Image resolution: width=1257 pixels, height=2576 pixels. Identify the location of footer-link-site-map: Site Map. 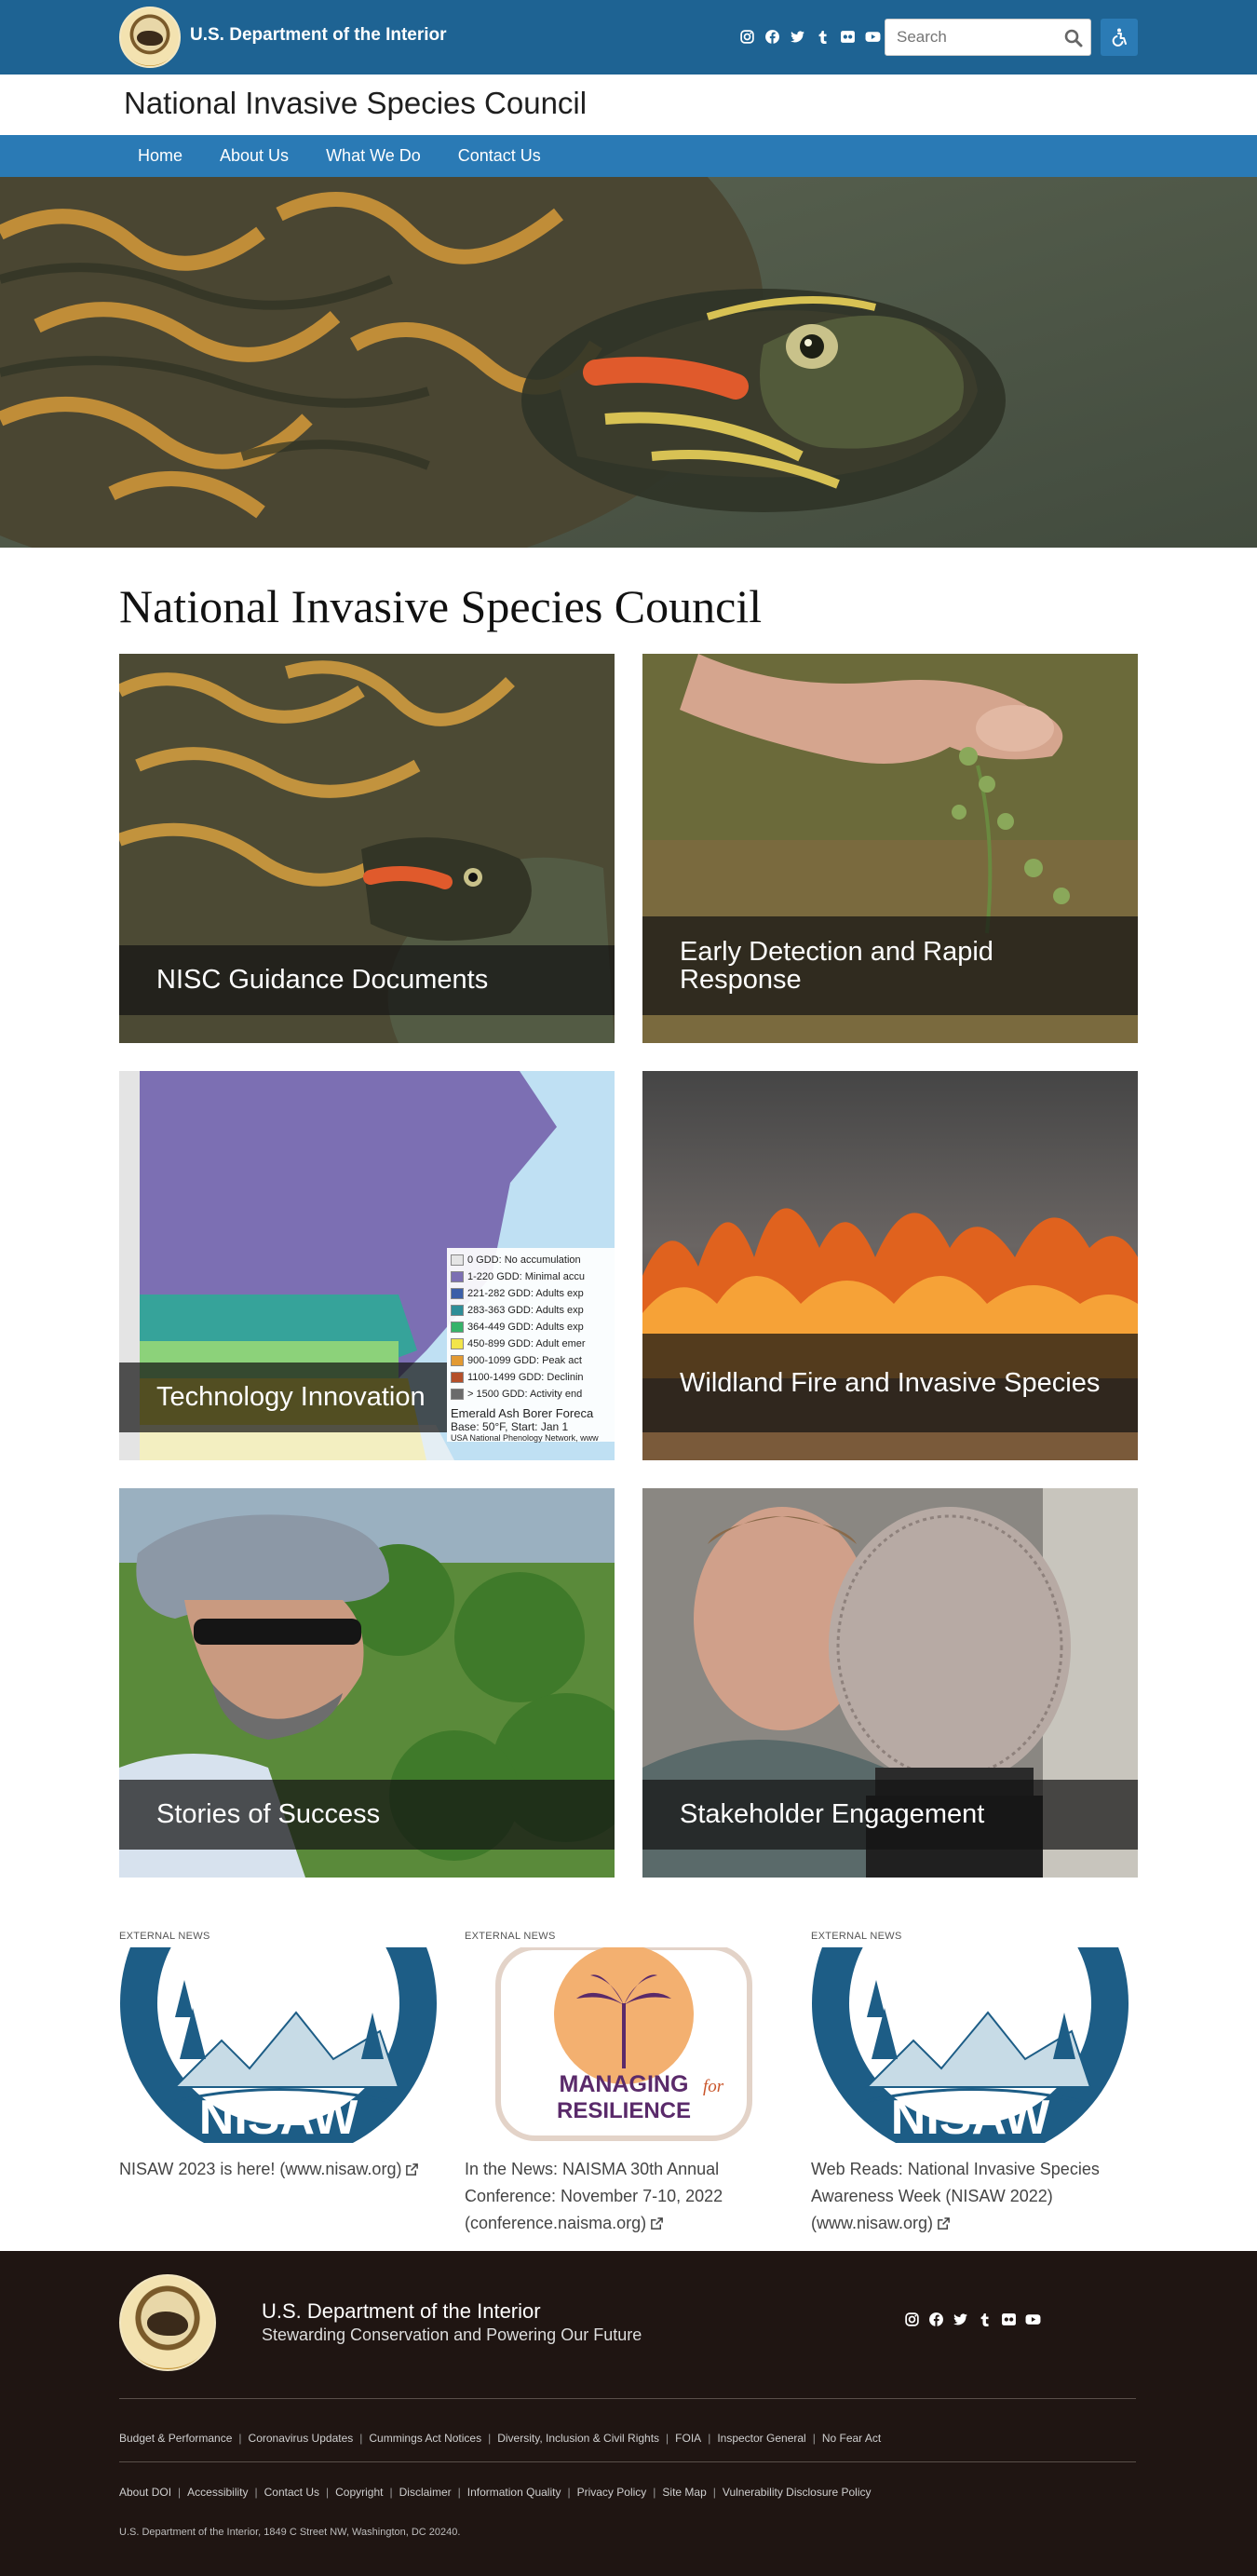
(684, 2492).